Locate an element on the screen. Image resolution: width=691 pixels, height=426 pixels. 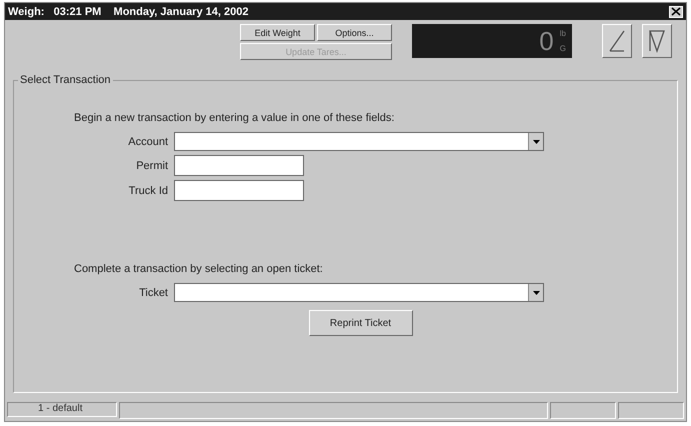
group-title: Select Transaction is located at coordinates (65, 80).